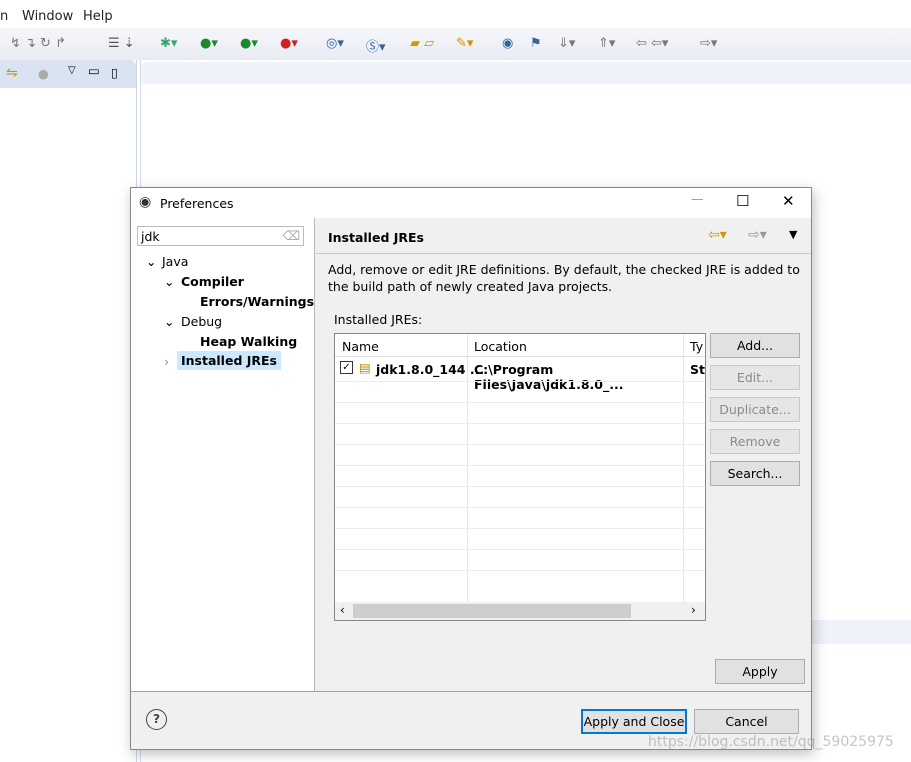  Describe the element at coordinates (455, 14) in the screenshot. I see `menubar: n Window Help` at that location.